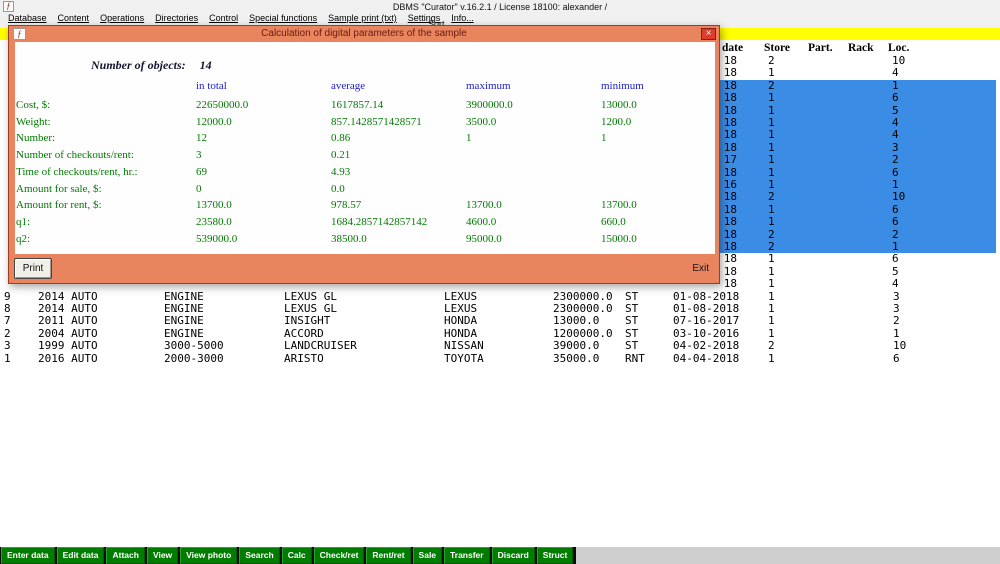 The image size is (1000, 564). What do you see at coordinates (895, 271) in the screenshot?
I see `cell-loc: 5` at bounding box center [895, 271].